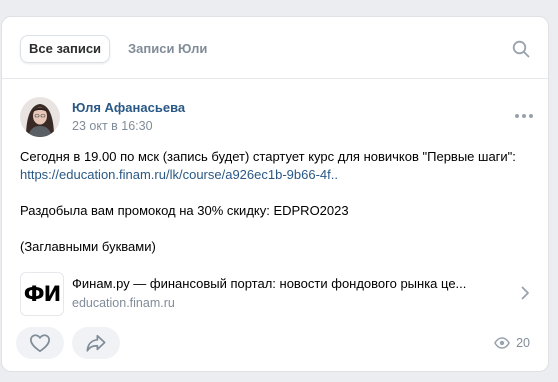  I want to click on share-button, so click(96, 343).